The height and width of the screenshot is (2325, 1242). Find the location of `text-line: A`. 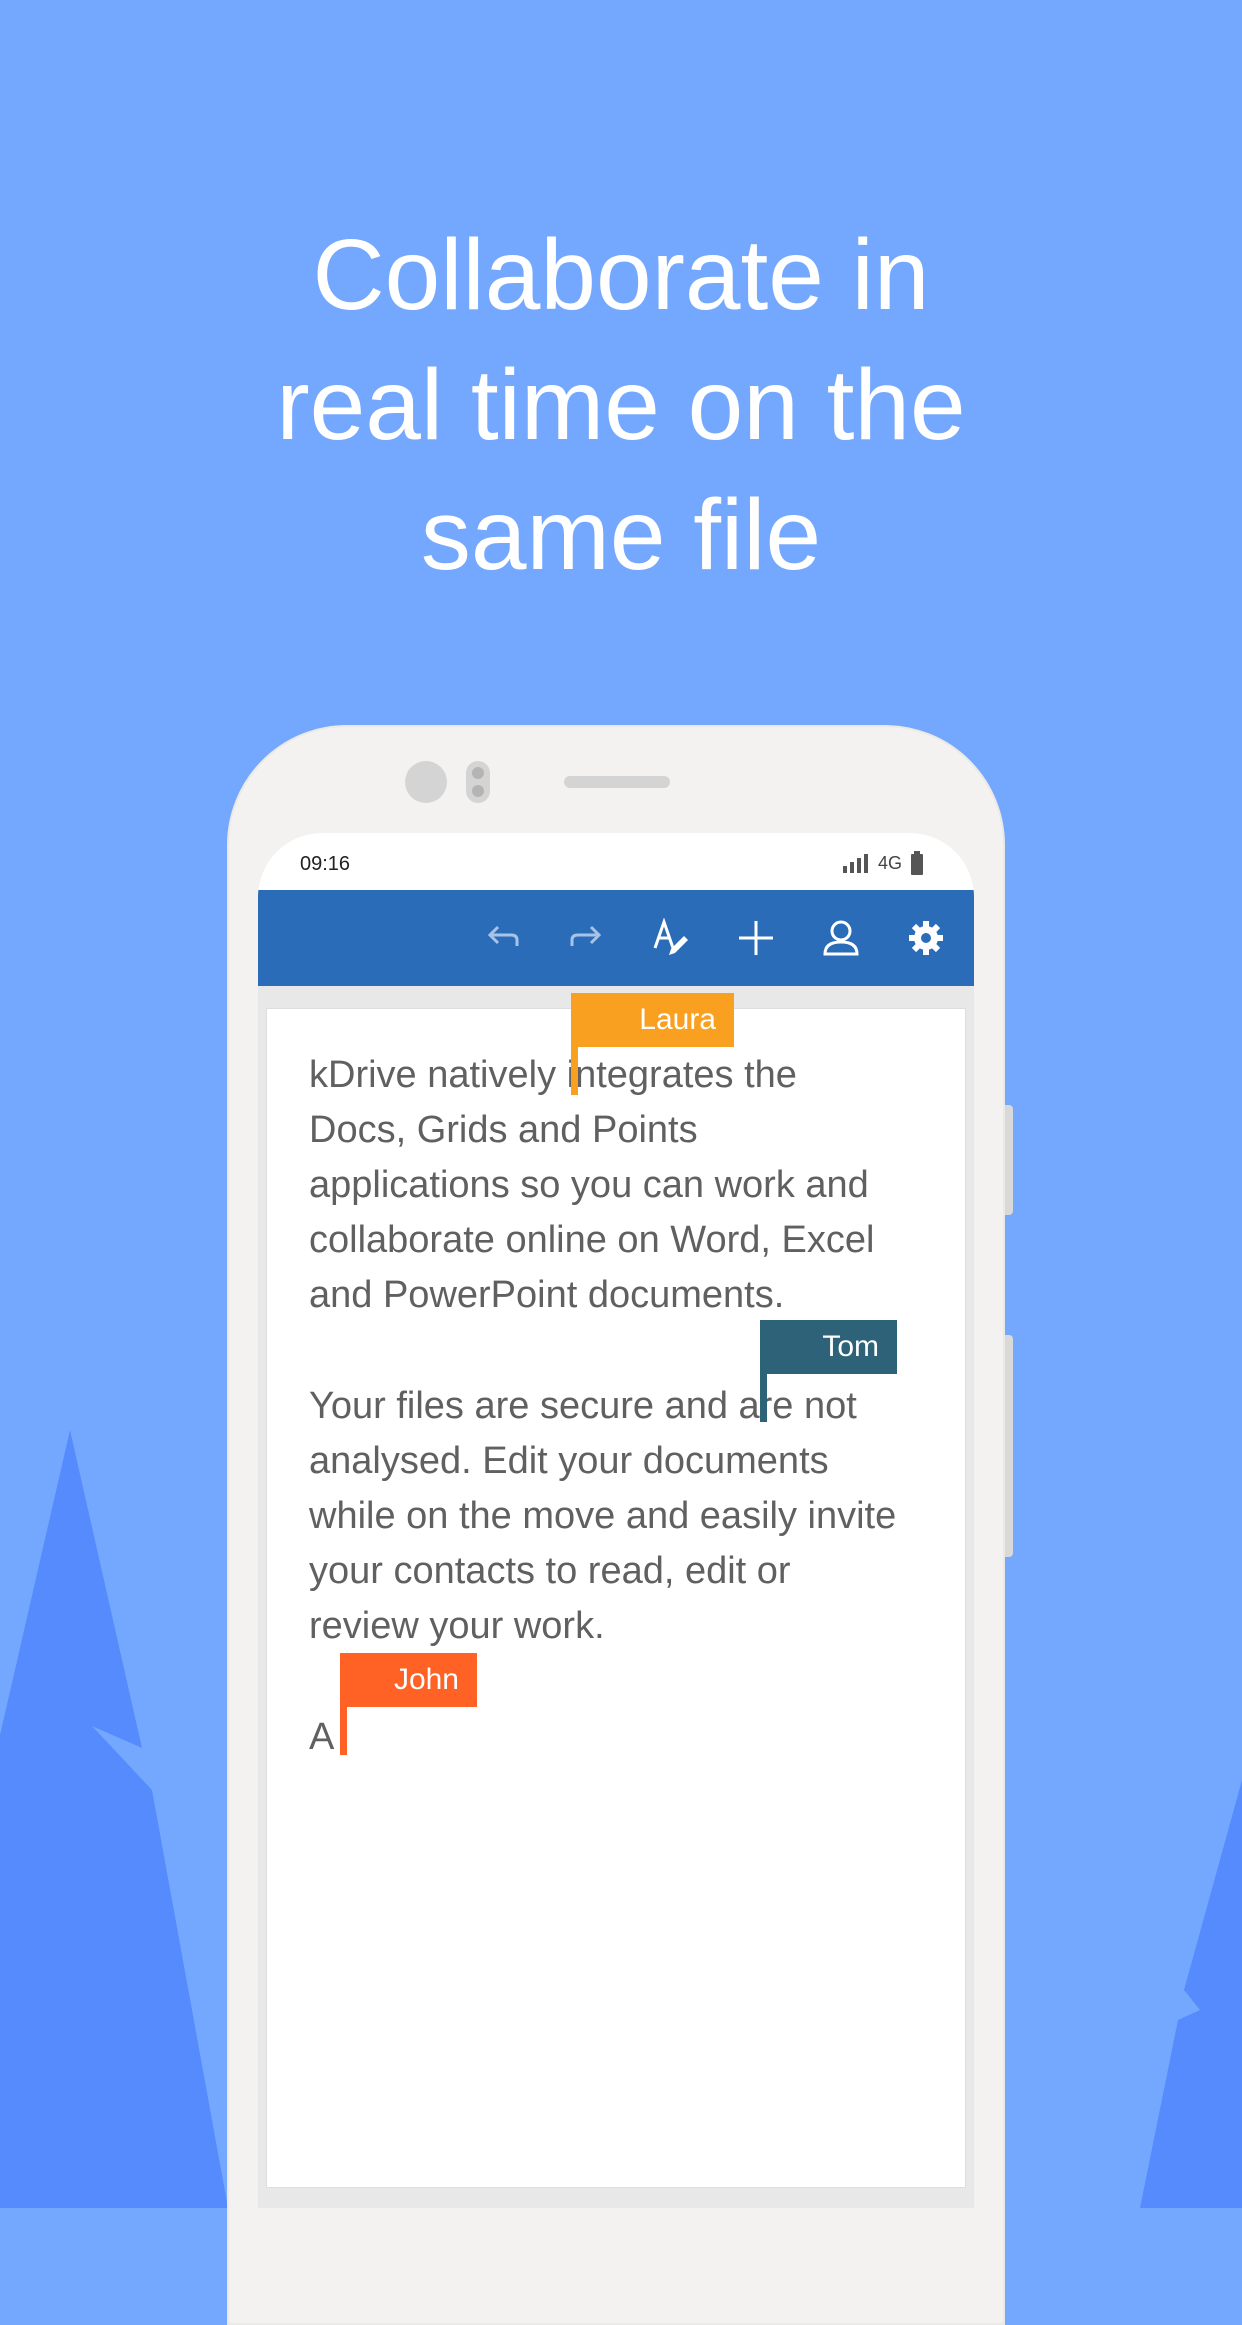

text-line: A is located at coordinates (322, 1737).